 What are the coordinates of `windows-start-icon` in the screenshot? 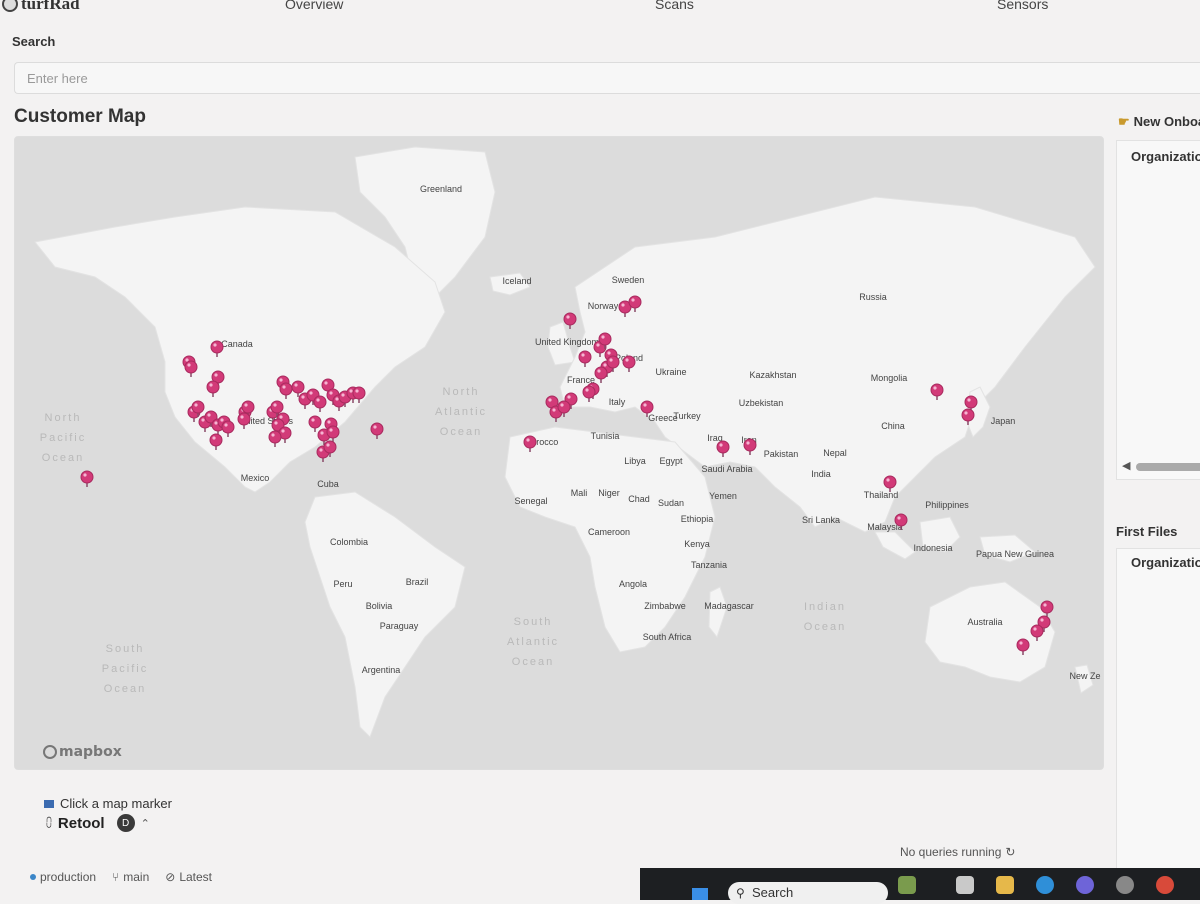 It's located at (700, 894).